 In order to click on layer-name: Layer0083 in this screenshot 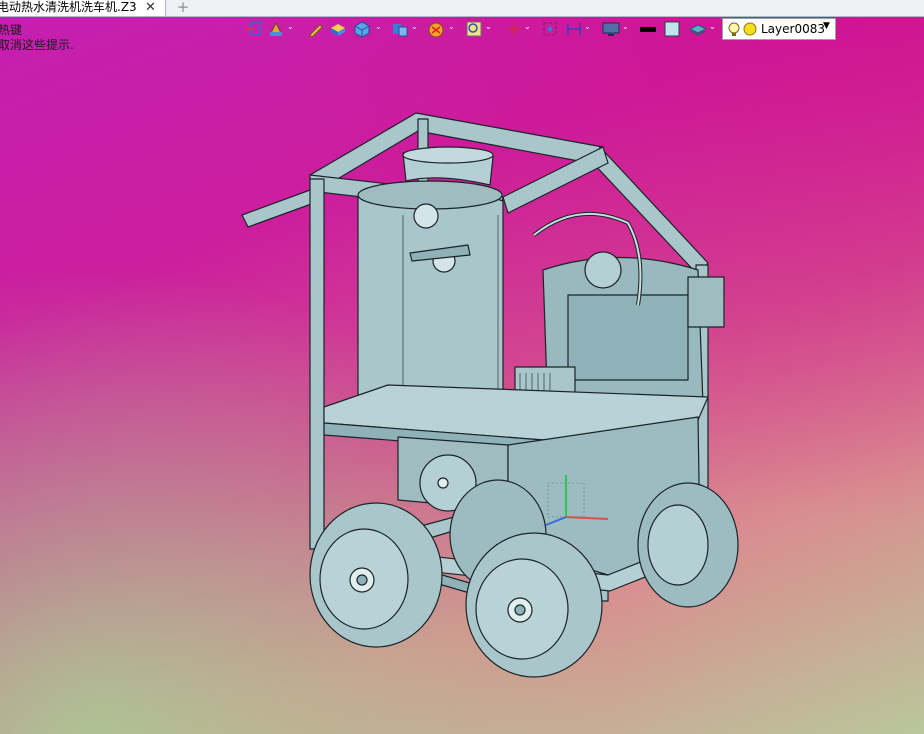, I will do `click(793, 29)`.